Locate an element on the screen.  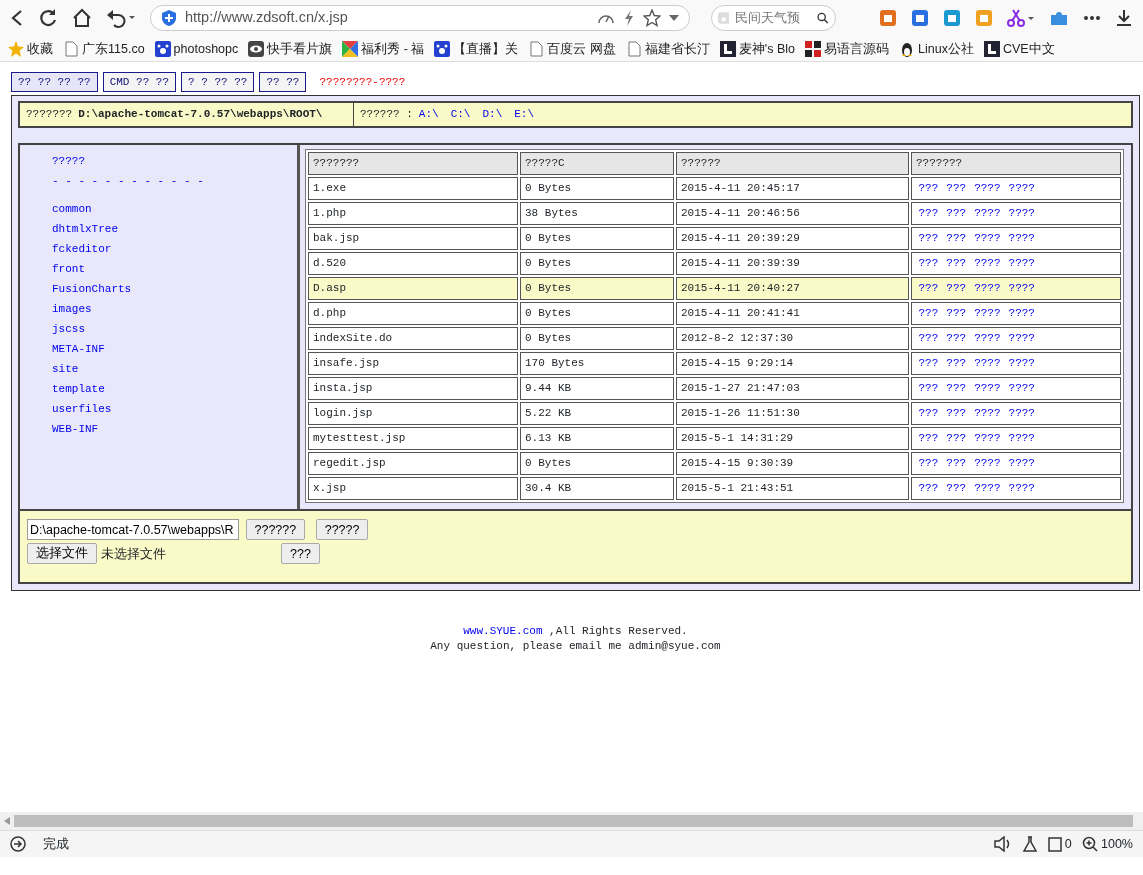
lightning-icon is located at coordinates (629, 18).